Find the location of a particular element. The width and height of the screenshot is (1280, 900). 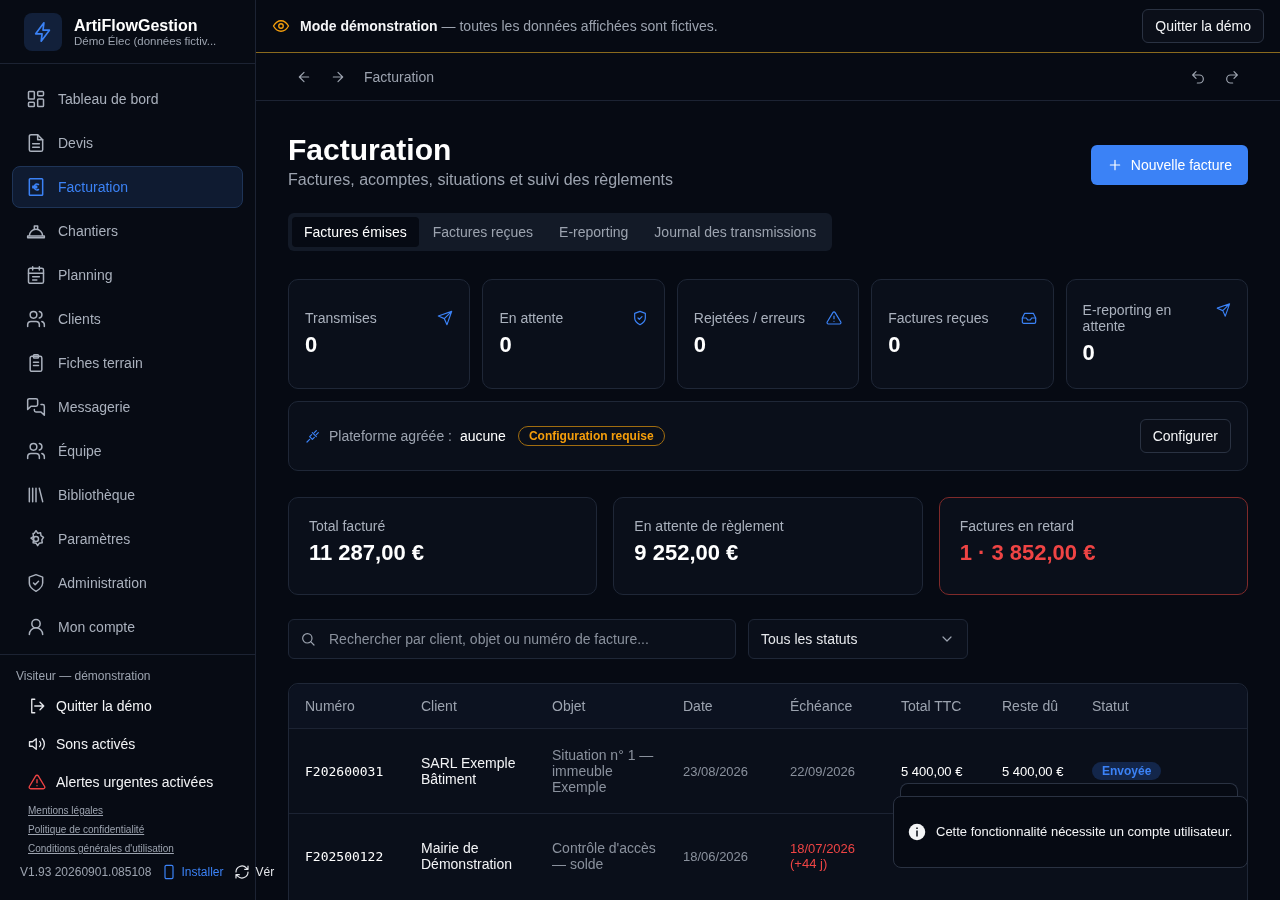

table-cell-text: SARL Exemple Bâtiment is located at coordinates (469, 771).